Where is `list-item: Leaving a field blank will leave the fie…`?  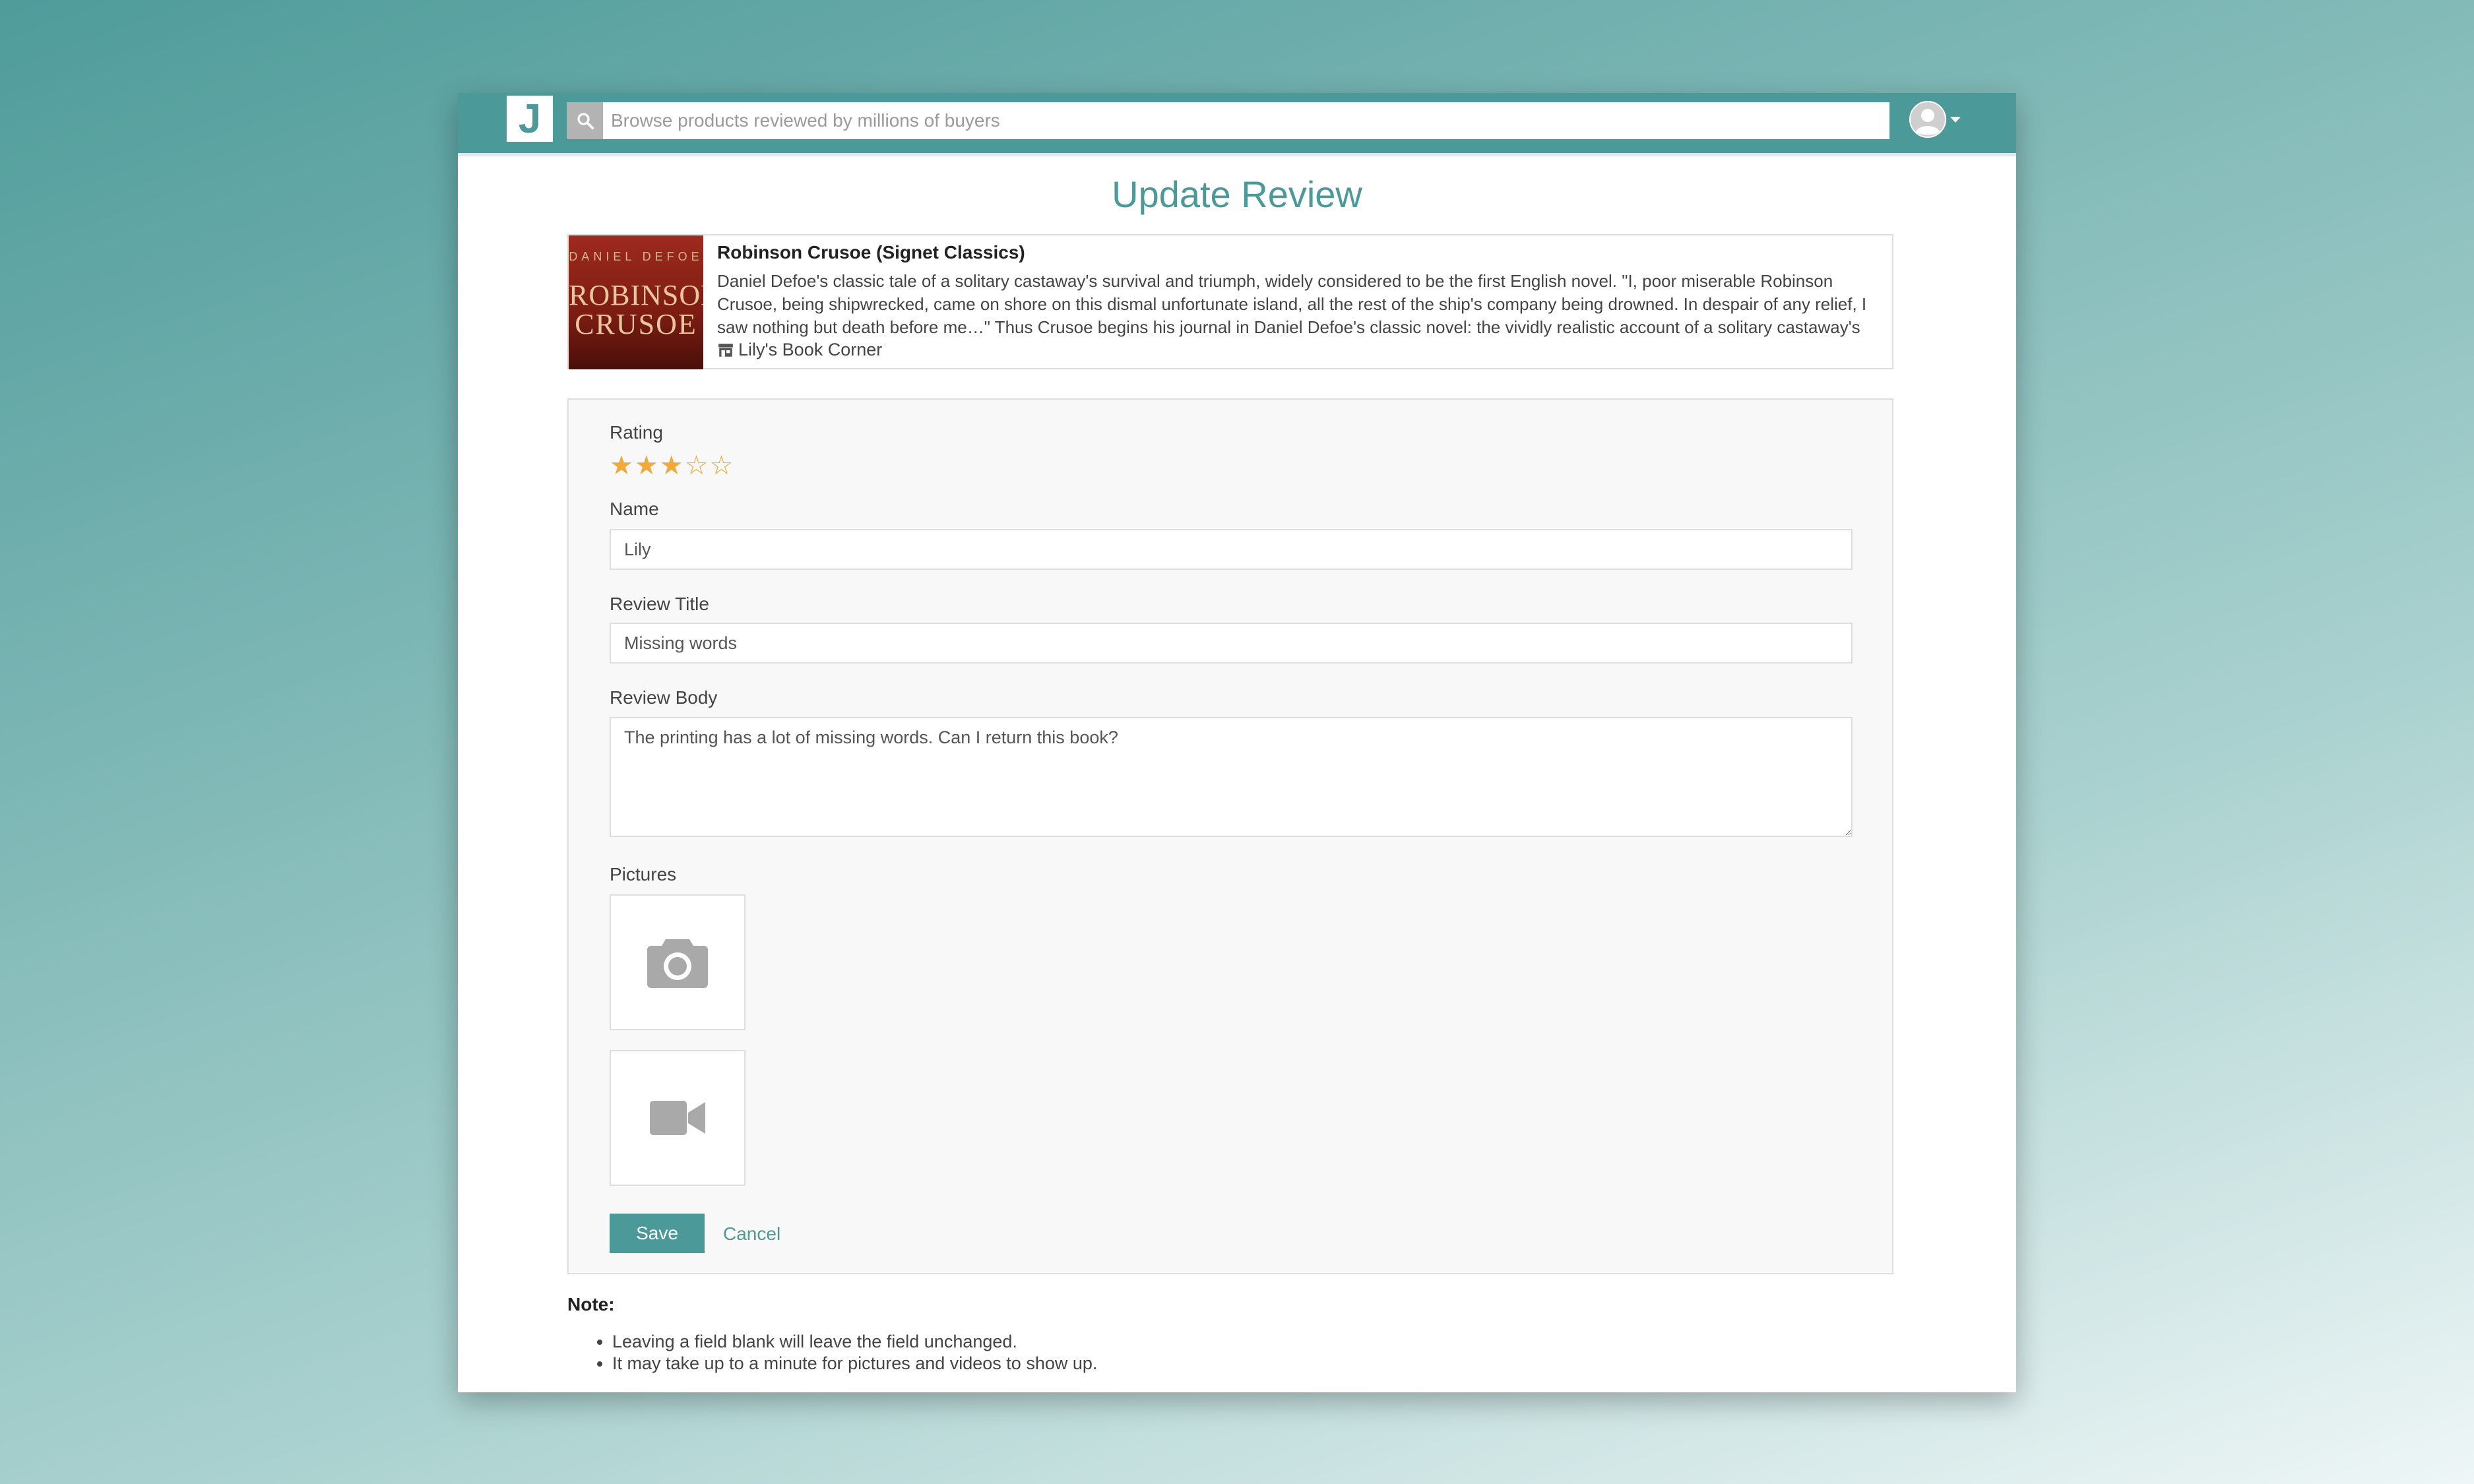 list-item: Leaving a field blank will leave the fie… is located at coordinates (854, 1342).